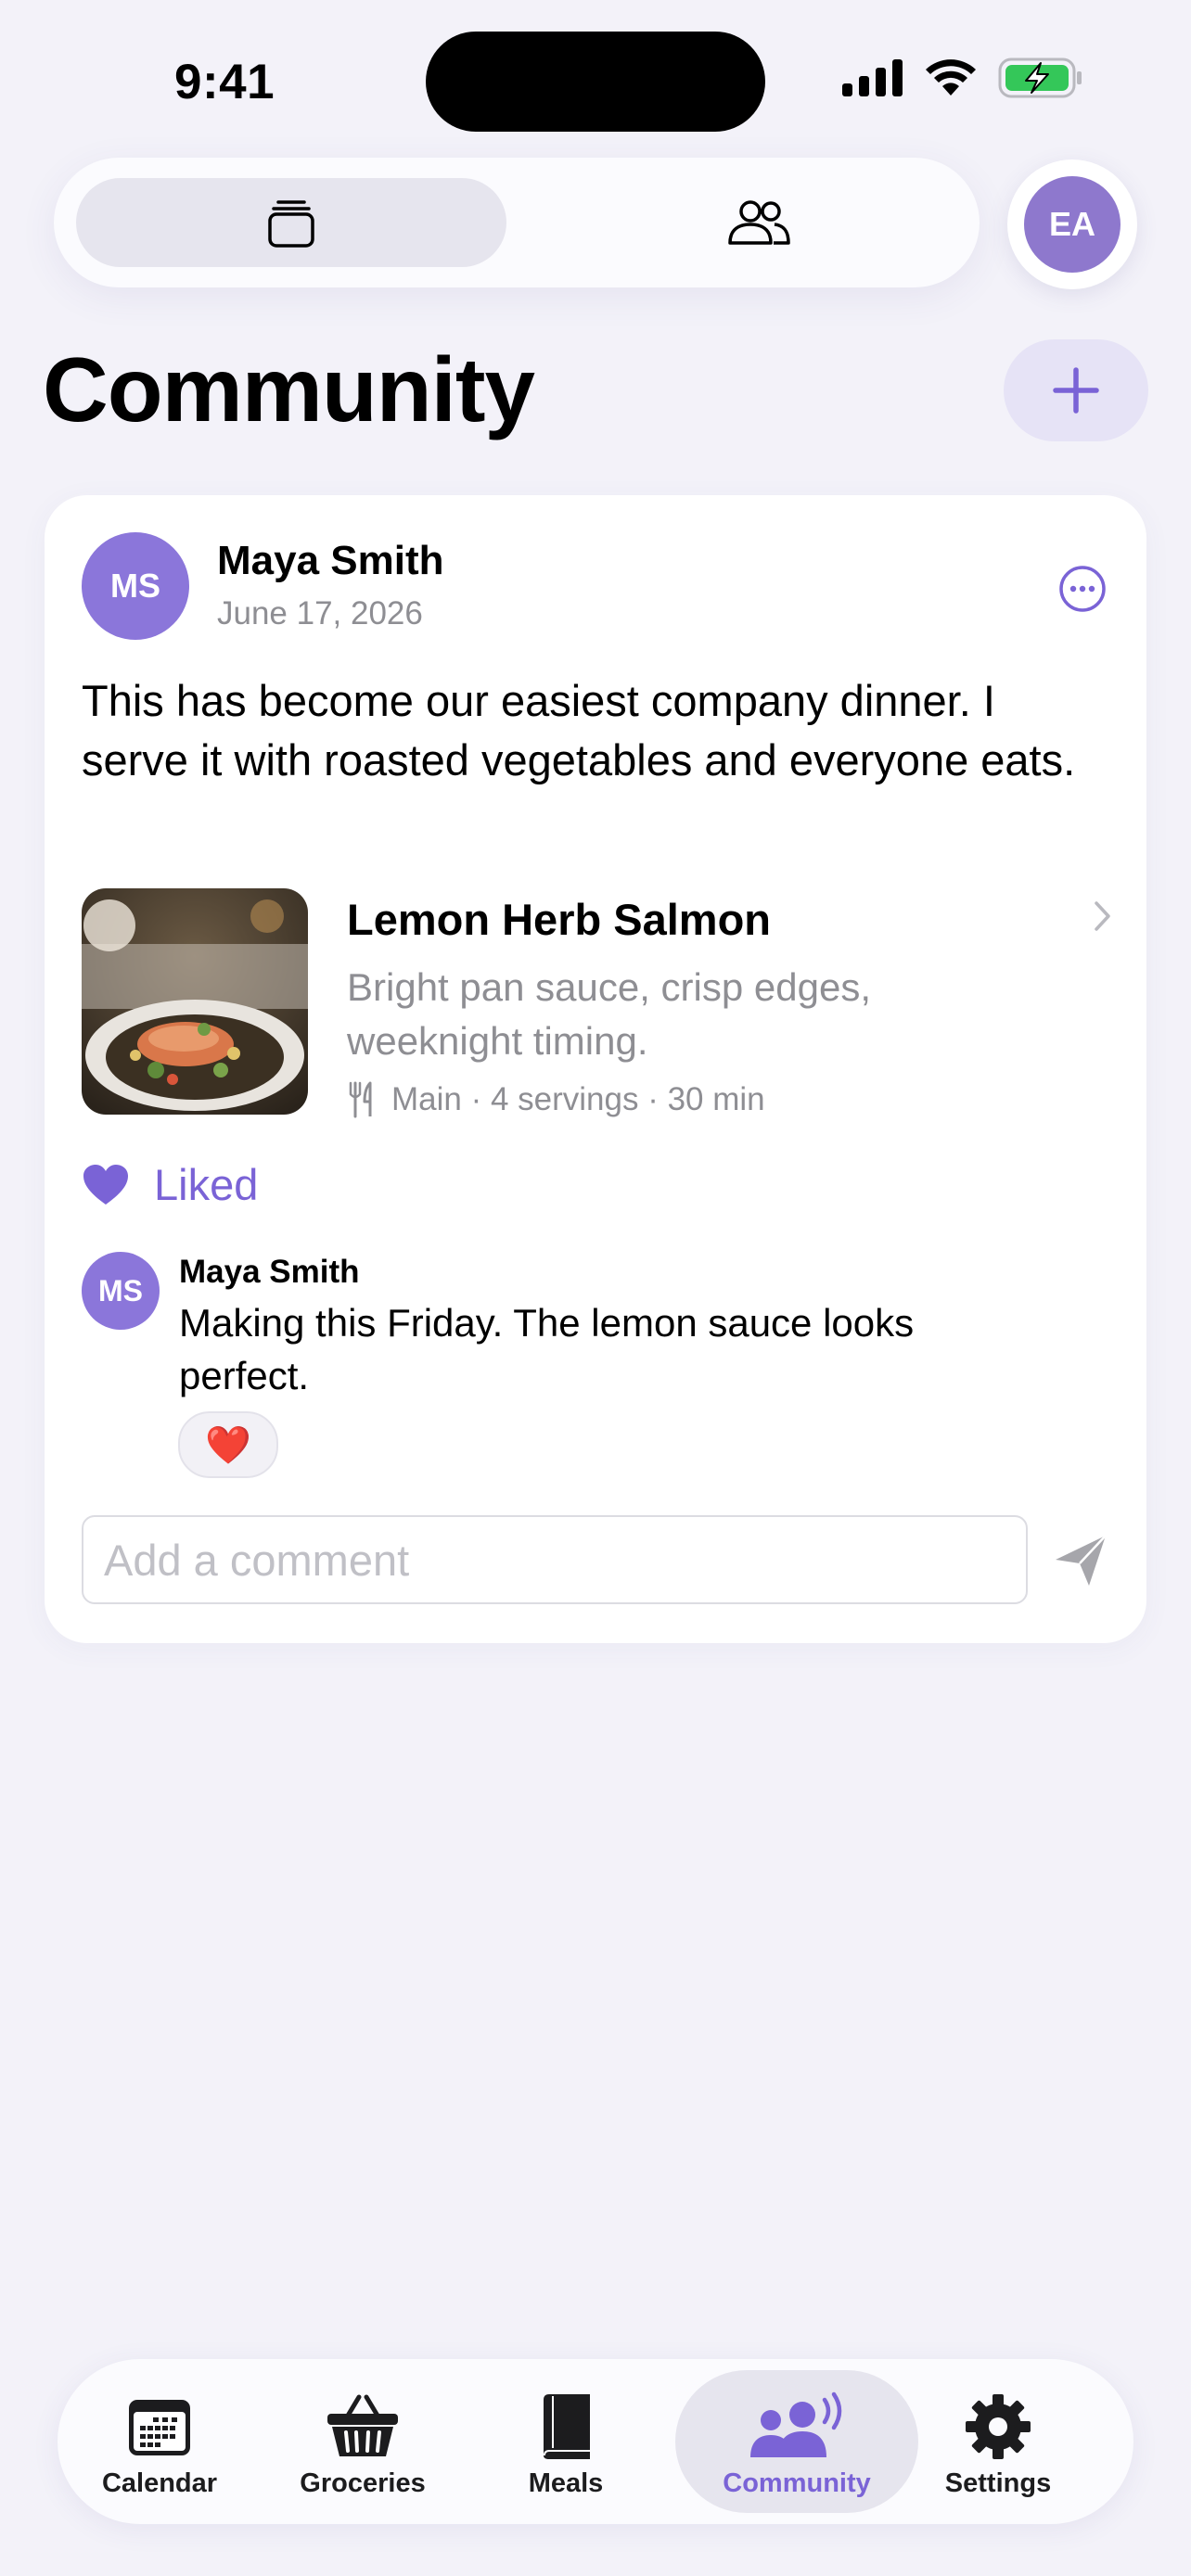 This screenshot has width=1191, height=2576. What do you see at coordinates (578, 1099) in the screenshot?
I see `recipe-meta-text: Main · 4 servings · 30 min` at bounding box center [578, 1099].